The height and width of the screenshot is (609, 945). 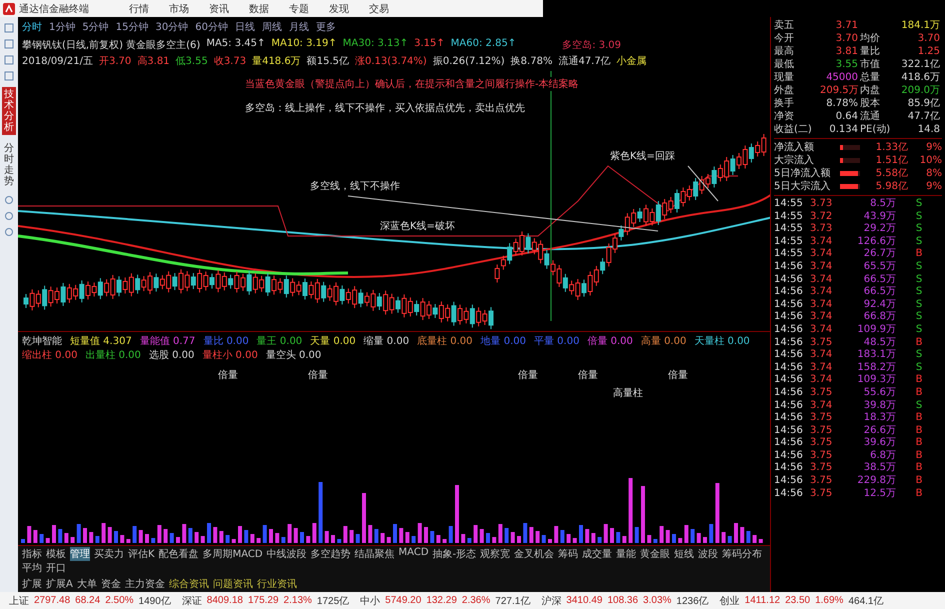 I want to click on indicator-tab: 开口, so click(x=56, y=568).